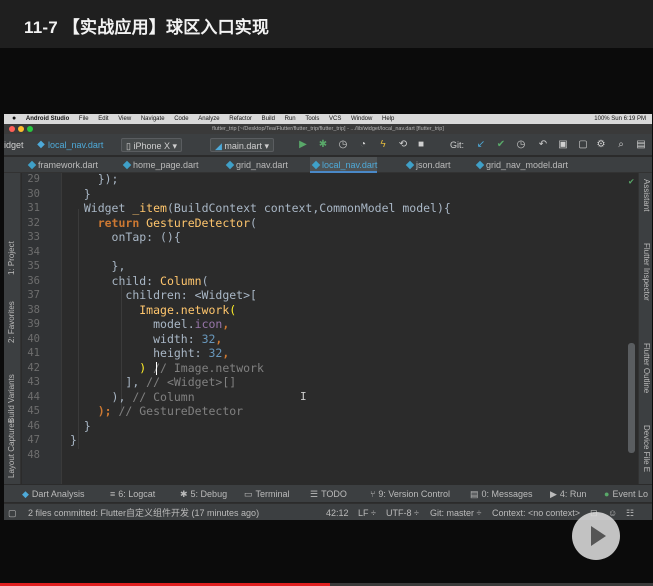  Describe the element at coordinates (583, 145) in the screenshot. I see `avd-manager-icon: ▢` at that location.